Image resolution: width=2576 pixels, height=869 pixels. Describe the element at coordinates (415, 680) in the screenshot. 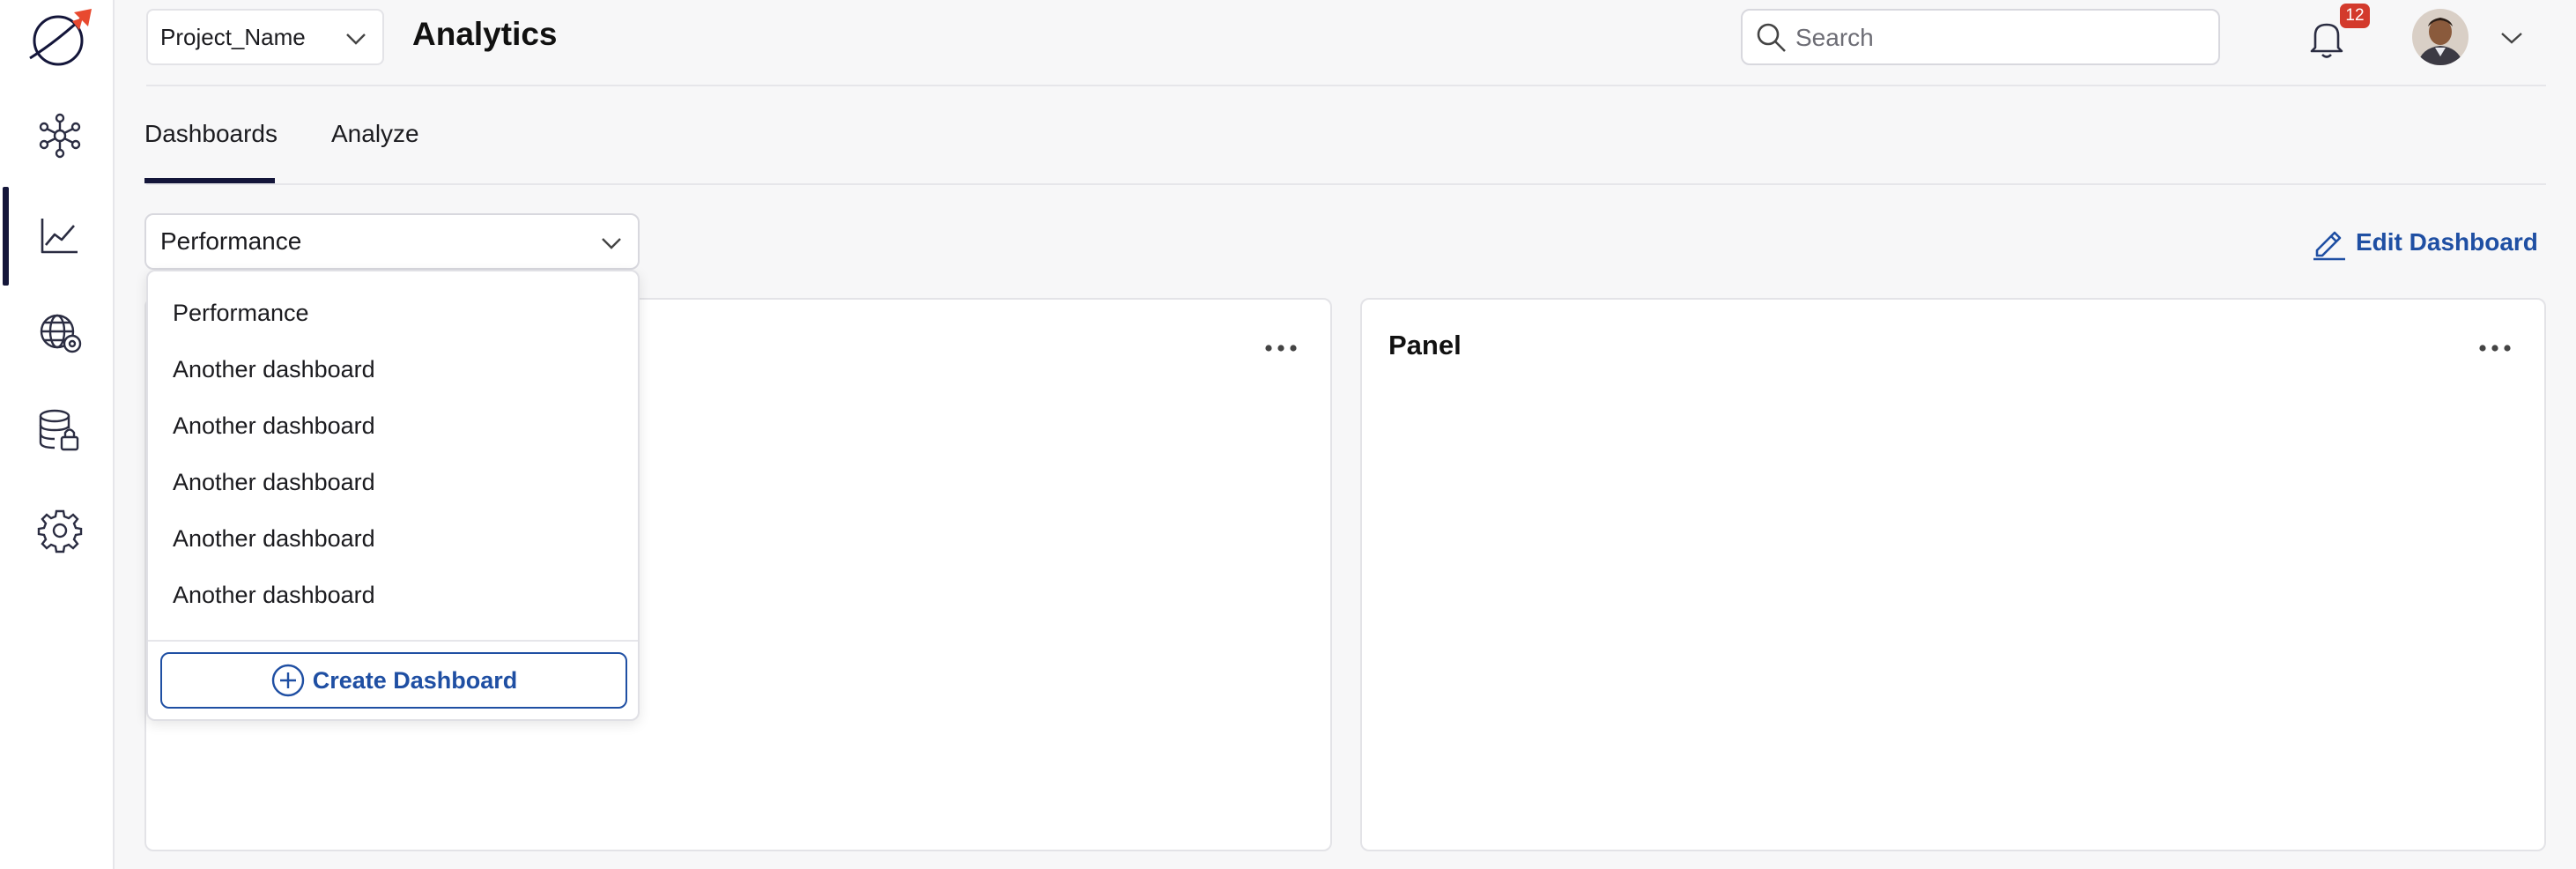

I see `create-dashboard-label: Create Dashboard` at that location.